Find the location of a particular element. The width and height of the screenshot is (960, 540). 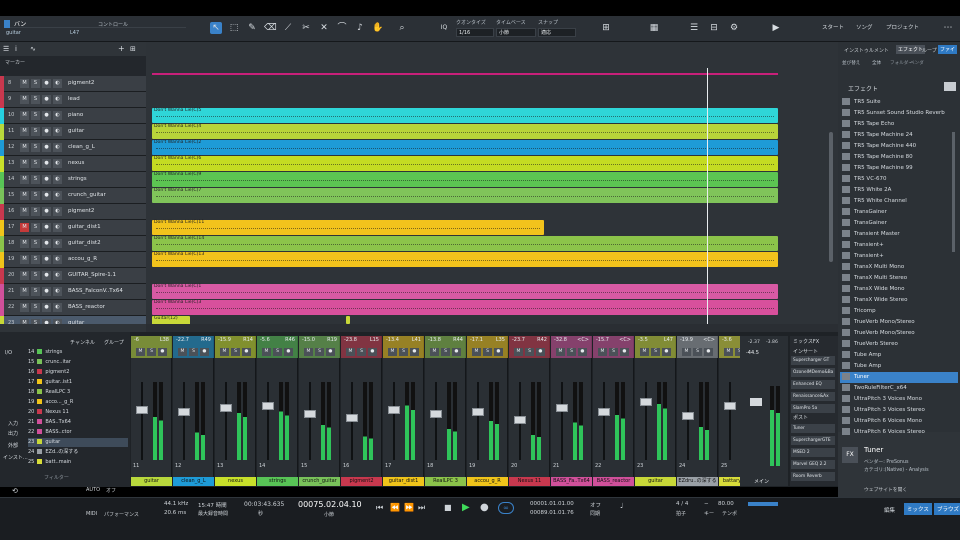

quantize-select: 1/16 is located at coordinates (475, 32).